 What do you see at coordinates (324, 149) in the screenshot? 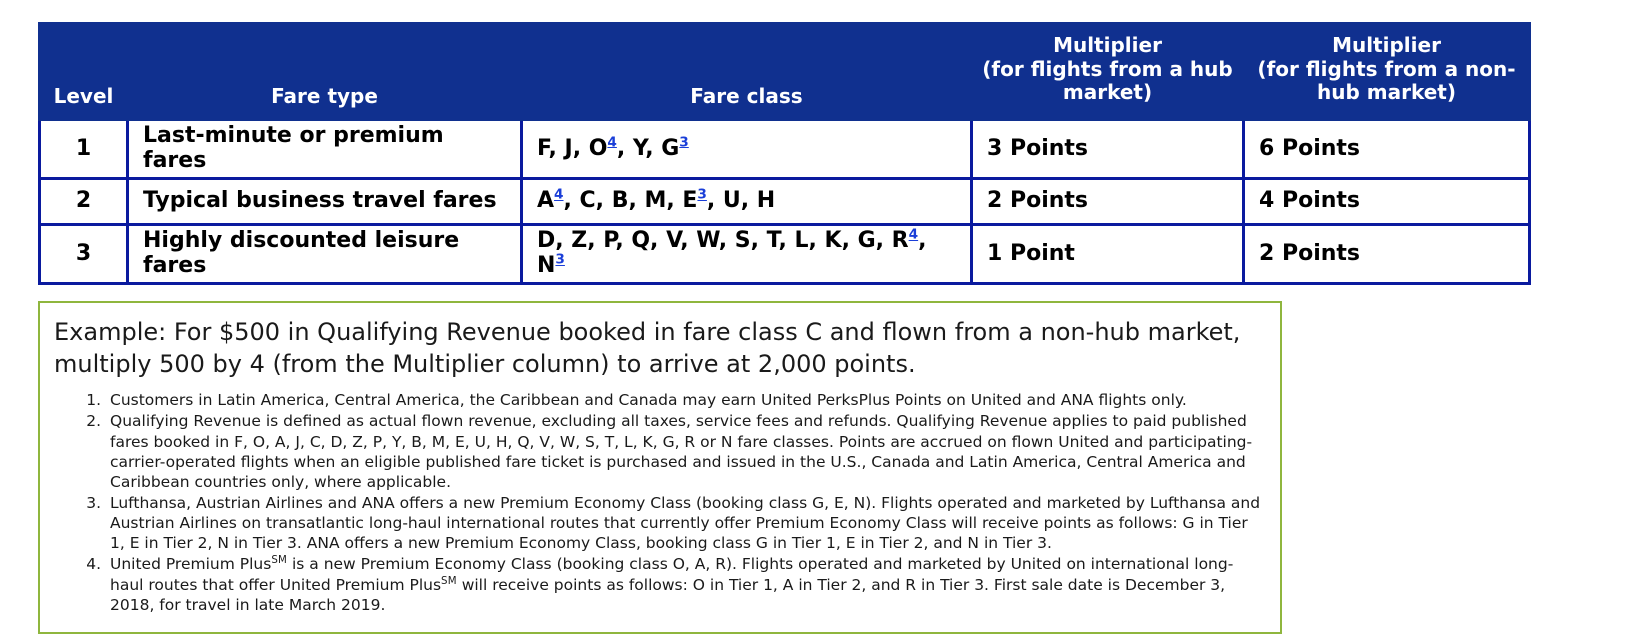
I see `cell-fare-type: Last-minute or premium fares` at bounding box center [324, 149].